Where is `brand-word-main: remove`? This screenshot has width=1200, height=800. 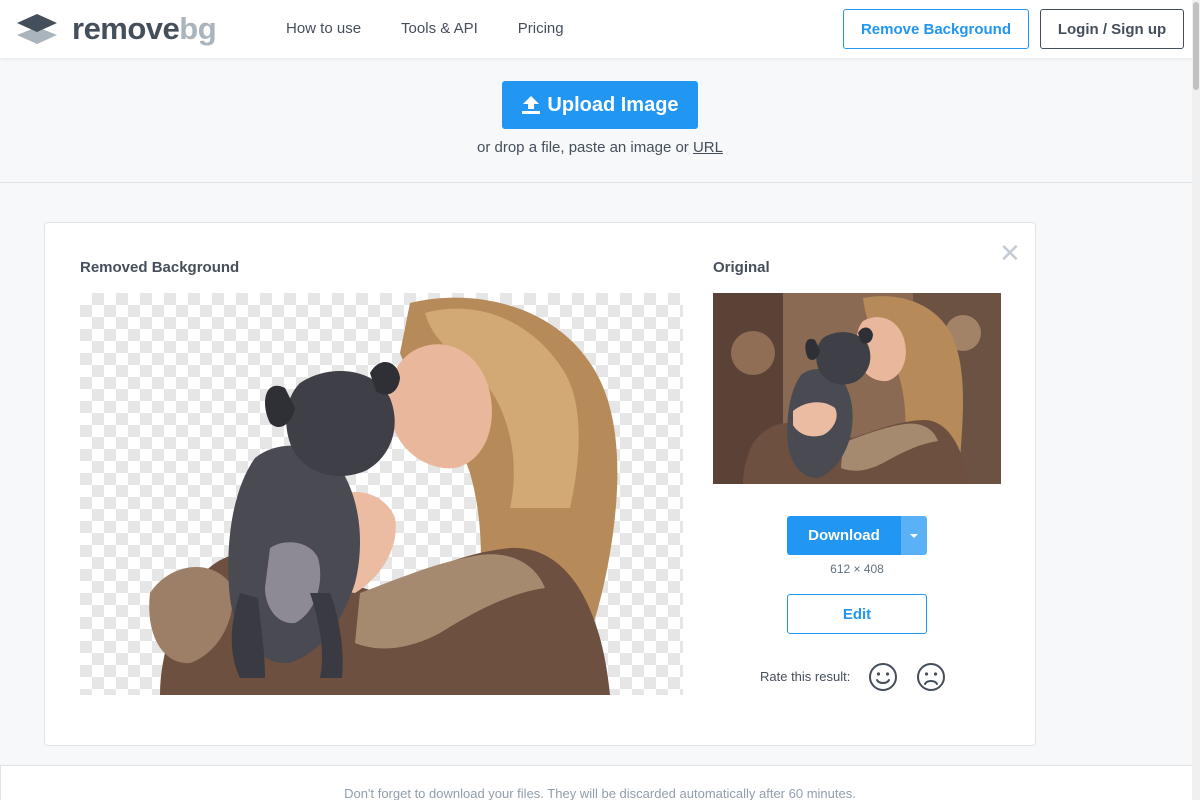 brand-word-main: remove is located at coordinates (126, 28).